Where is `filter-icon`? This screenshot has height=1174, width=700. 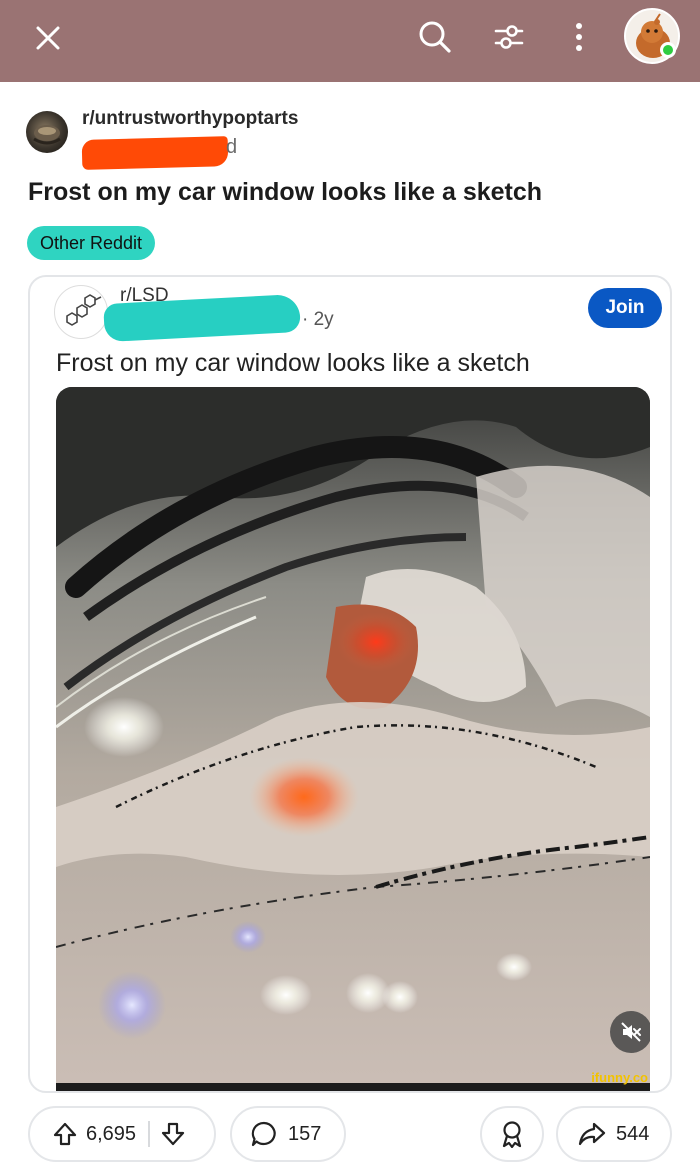
filter-icon is located at coordinates (509, 37).